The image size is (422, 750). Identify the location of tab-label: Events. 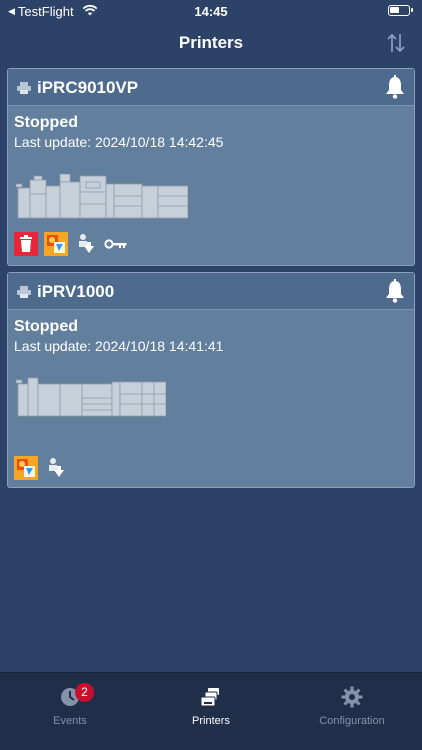
(70, 721).